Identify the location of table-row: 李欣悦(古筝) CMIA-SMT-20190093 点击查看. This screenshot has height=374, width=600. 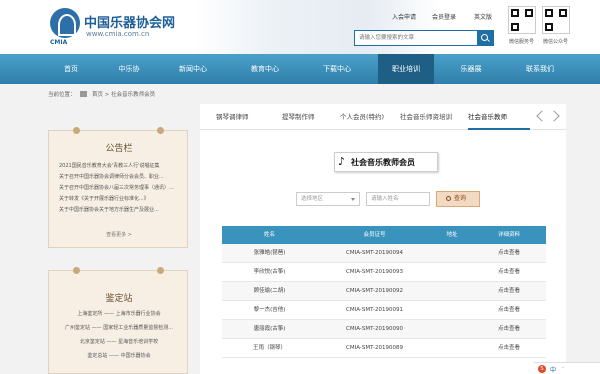
(384, 272).